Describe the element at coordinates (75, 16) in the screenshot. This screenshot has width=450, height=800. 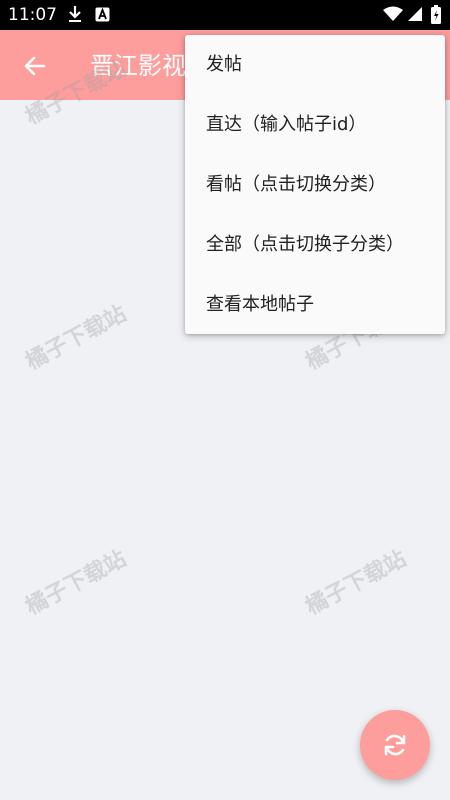
I see `download-icon` at that location.